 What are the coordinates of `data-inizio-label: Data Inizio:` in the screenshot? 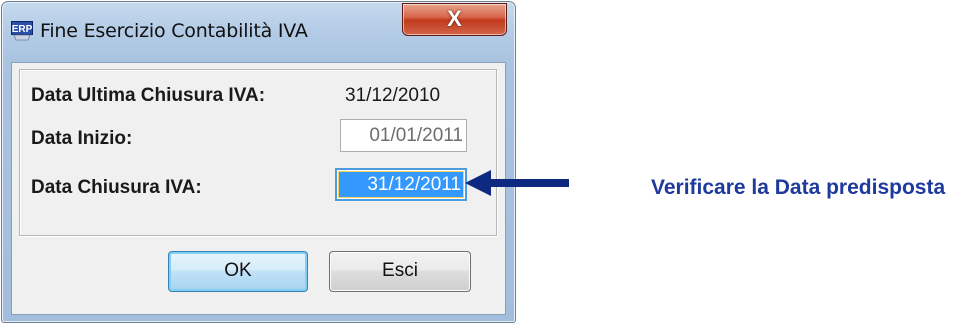 It's located at (82, 138).